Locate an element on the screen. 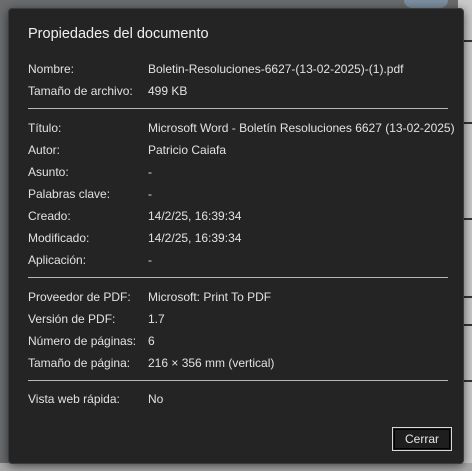 This screenshot has width=472, height=471. property-label: Palabras clave: is located at coordinates (69, 194).